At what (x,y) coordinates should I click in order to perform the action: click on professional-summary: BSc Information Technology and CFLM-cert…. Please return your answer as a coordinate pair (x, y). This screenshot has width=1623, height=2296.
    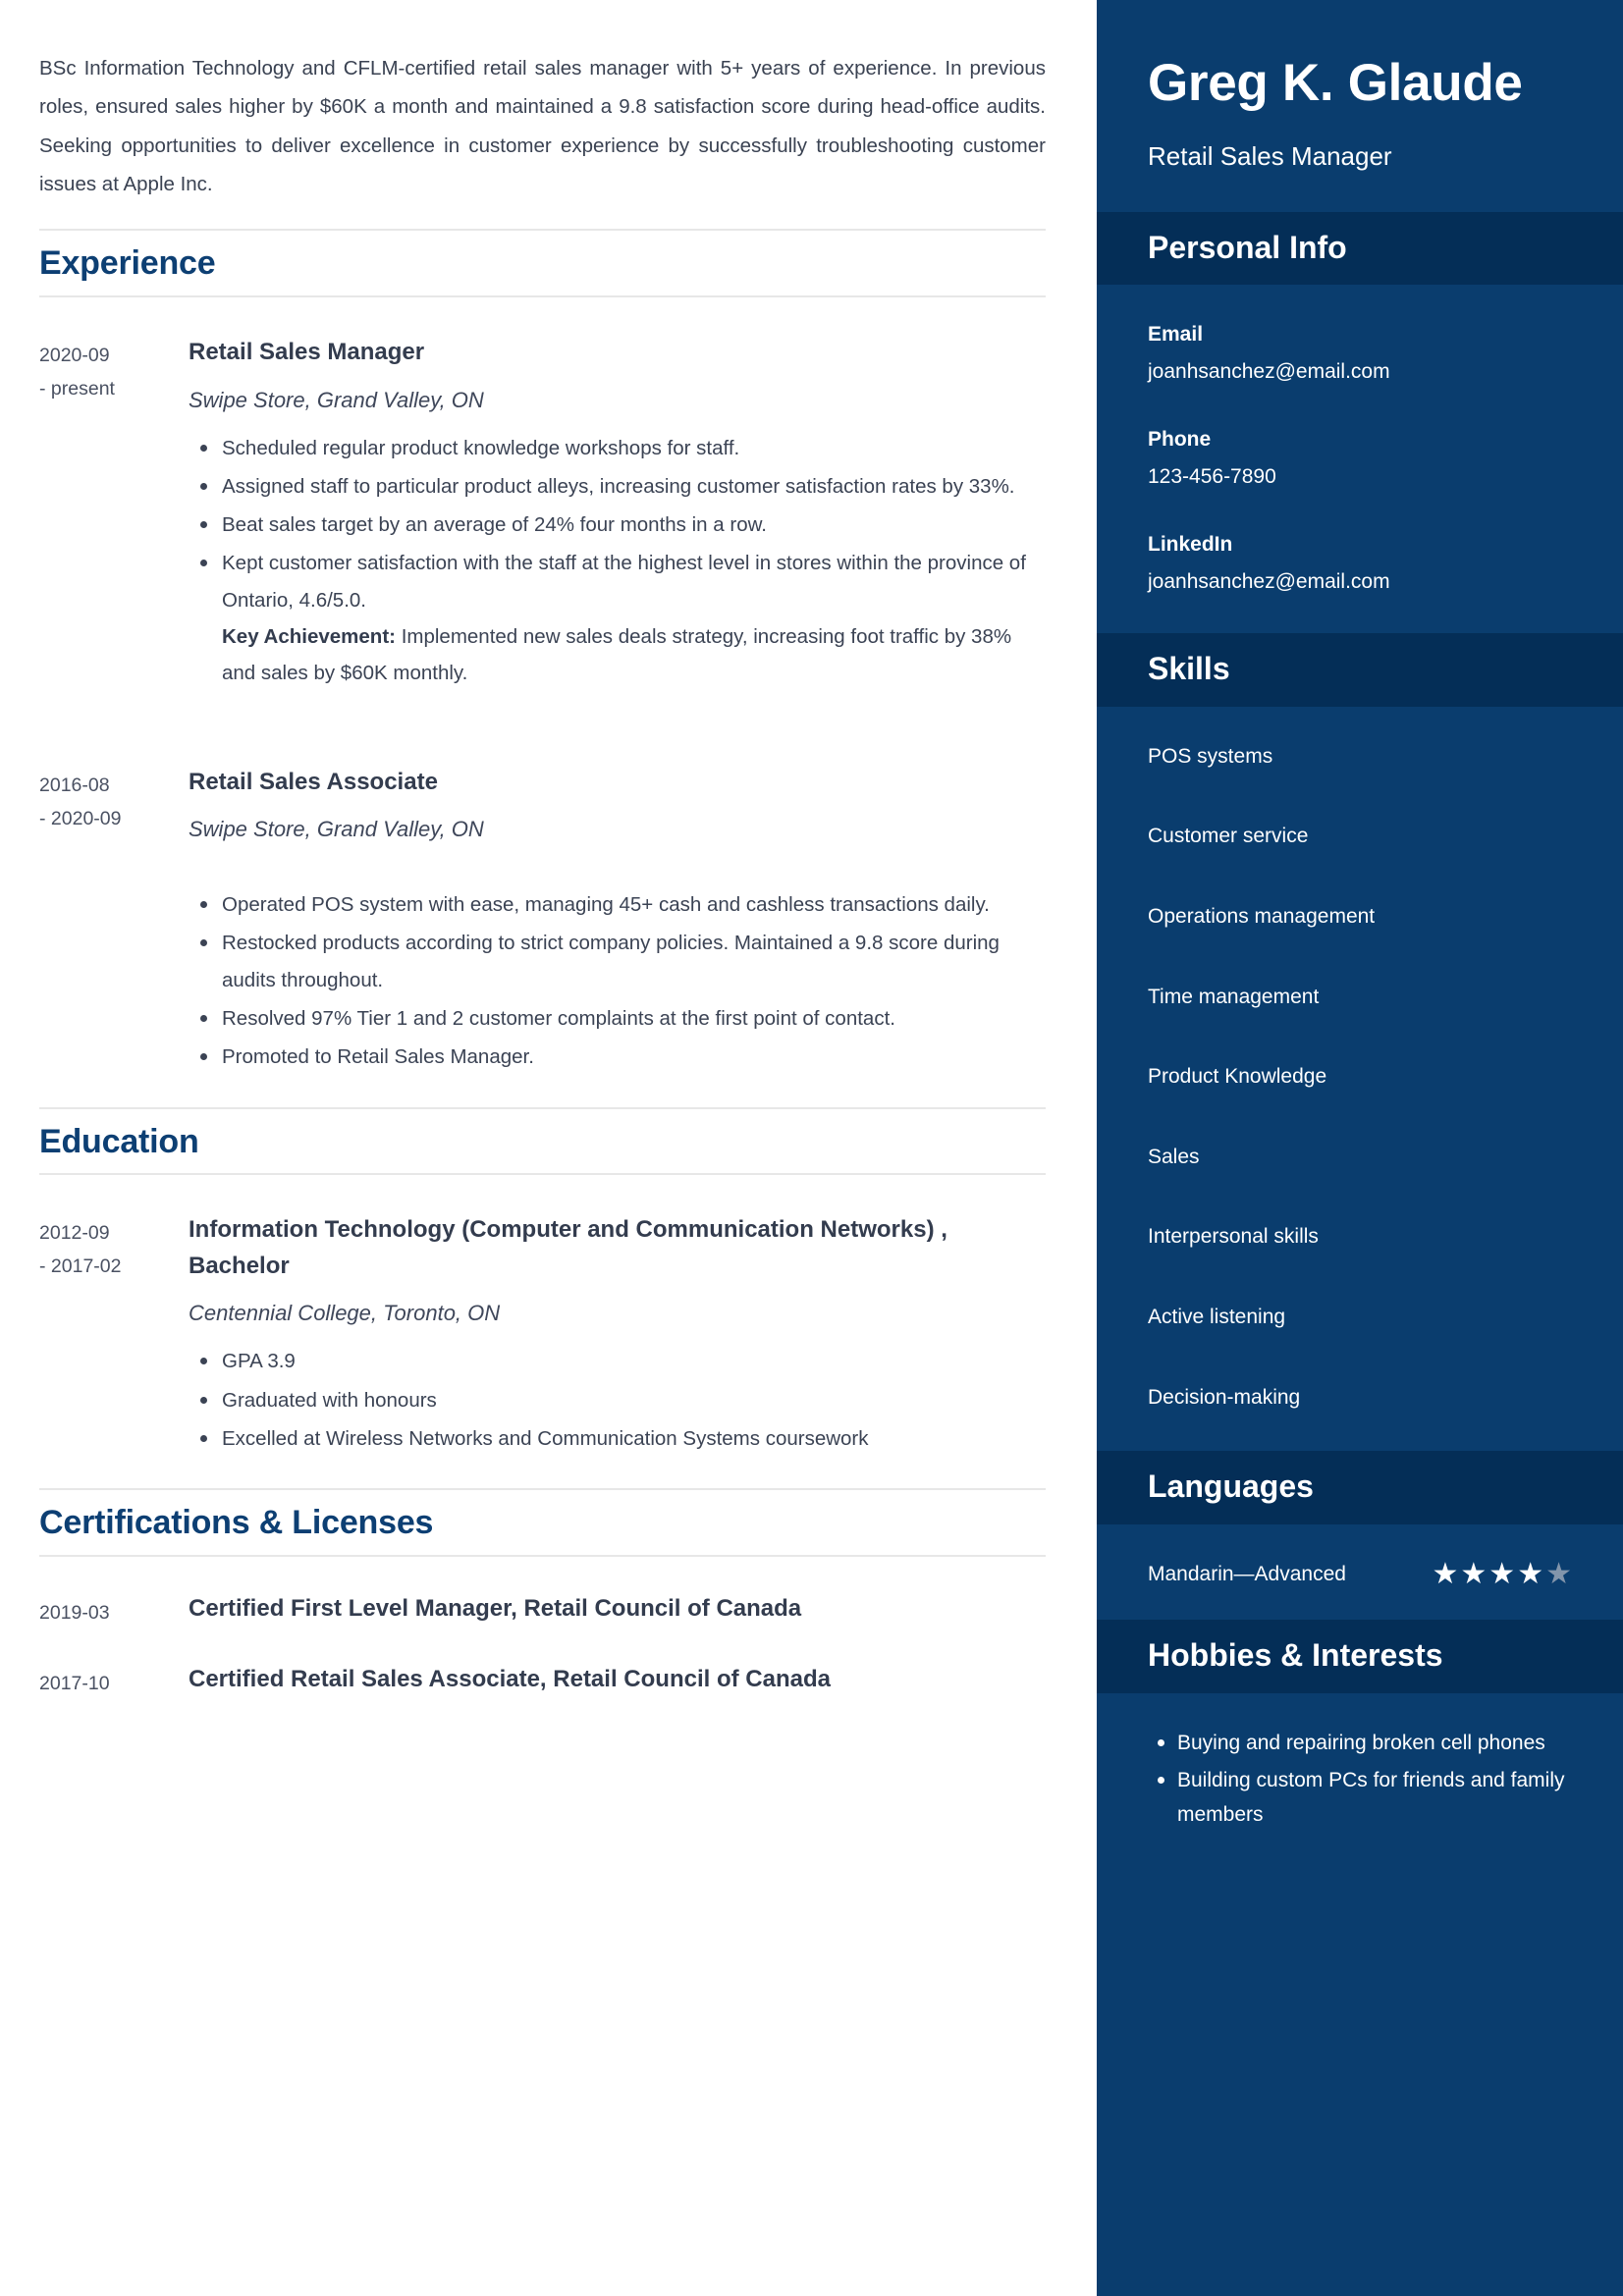
    Looking at the image, I should click on (543, 126).